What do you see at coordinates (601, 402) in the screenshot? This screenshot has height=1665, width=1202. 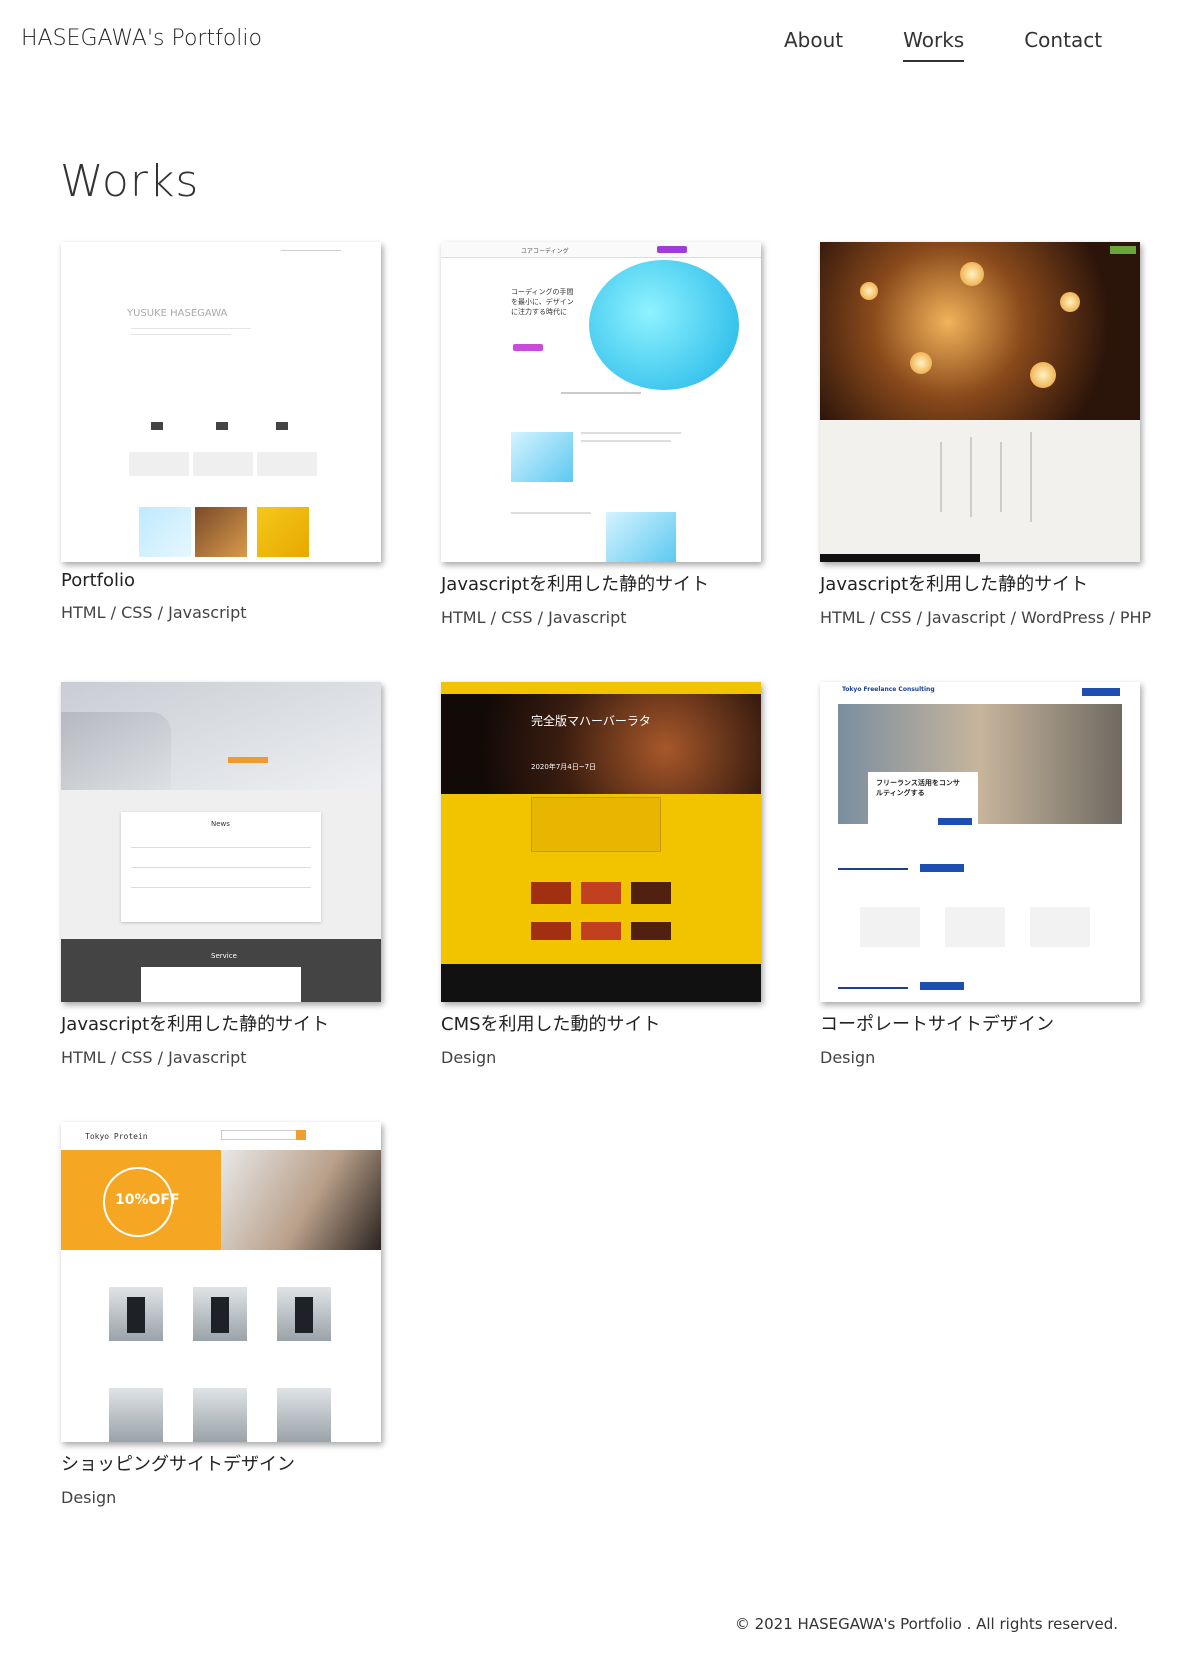 I see `work-thumbnail: ユアコーディング コーディングの手間を最小に、デザインに注力する時代に` at bounding box center [601, 402].